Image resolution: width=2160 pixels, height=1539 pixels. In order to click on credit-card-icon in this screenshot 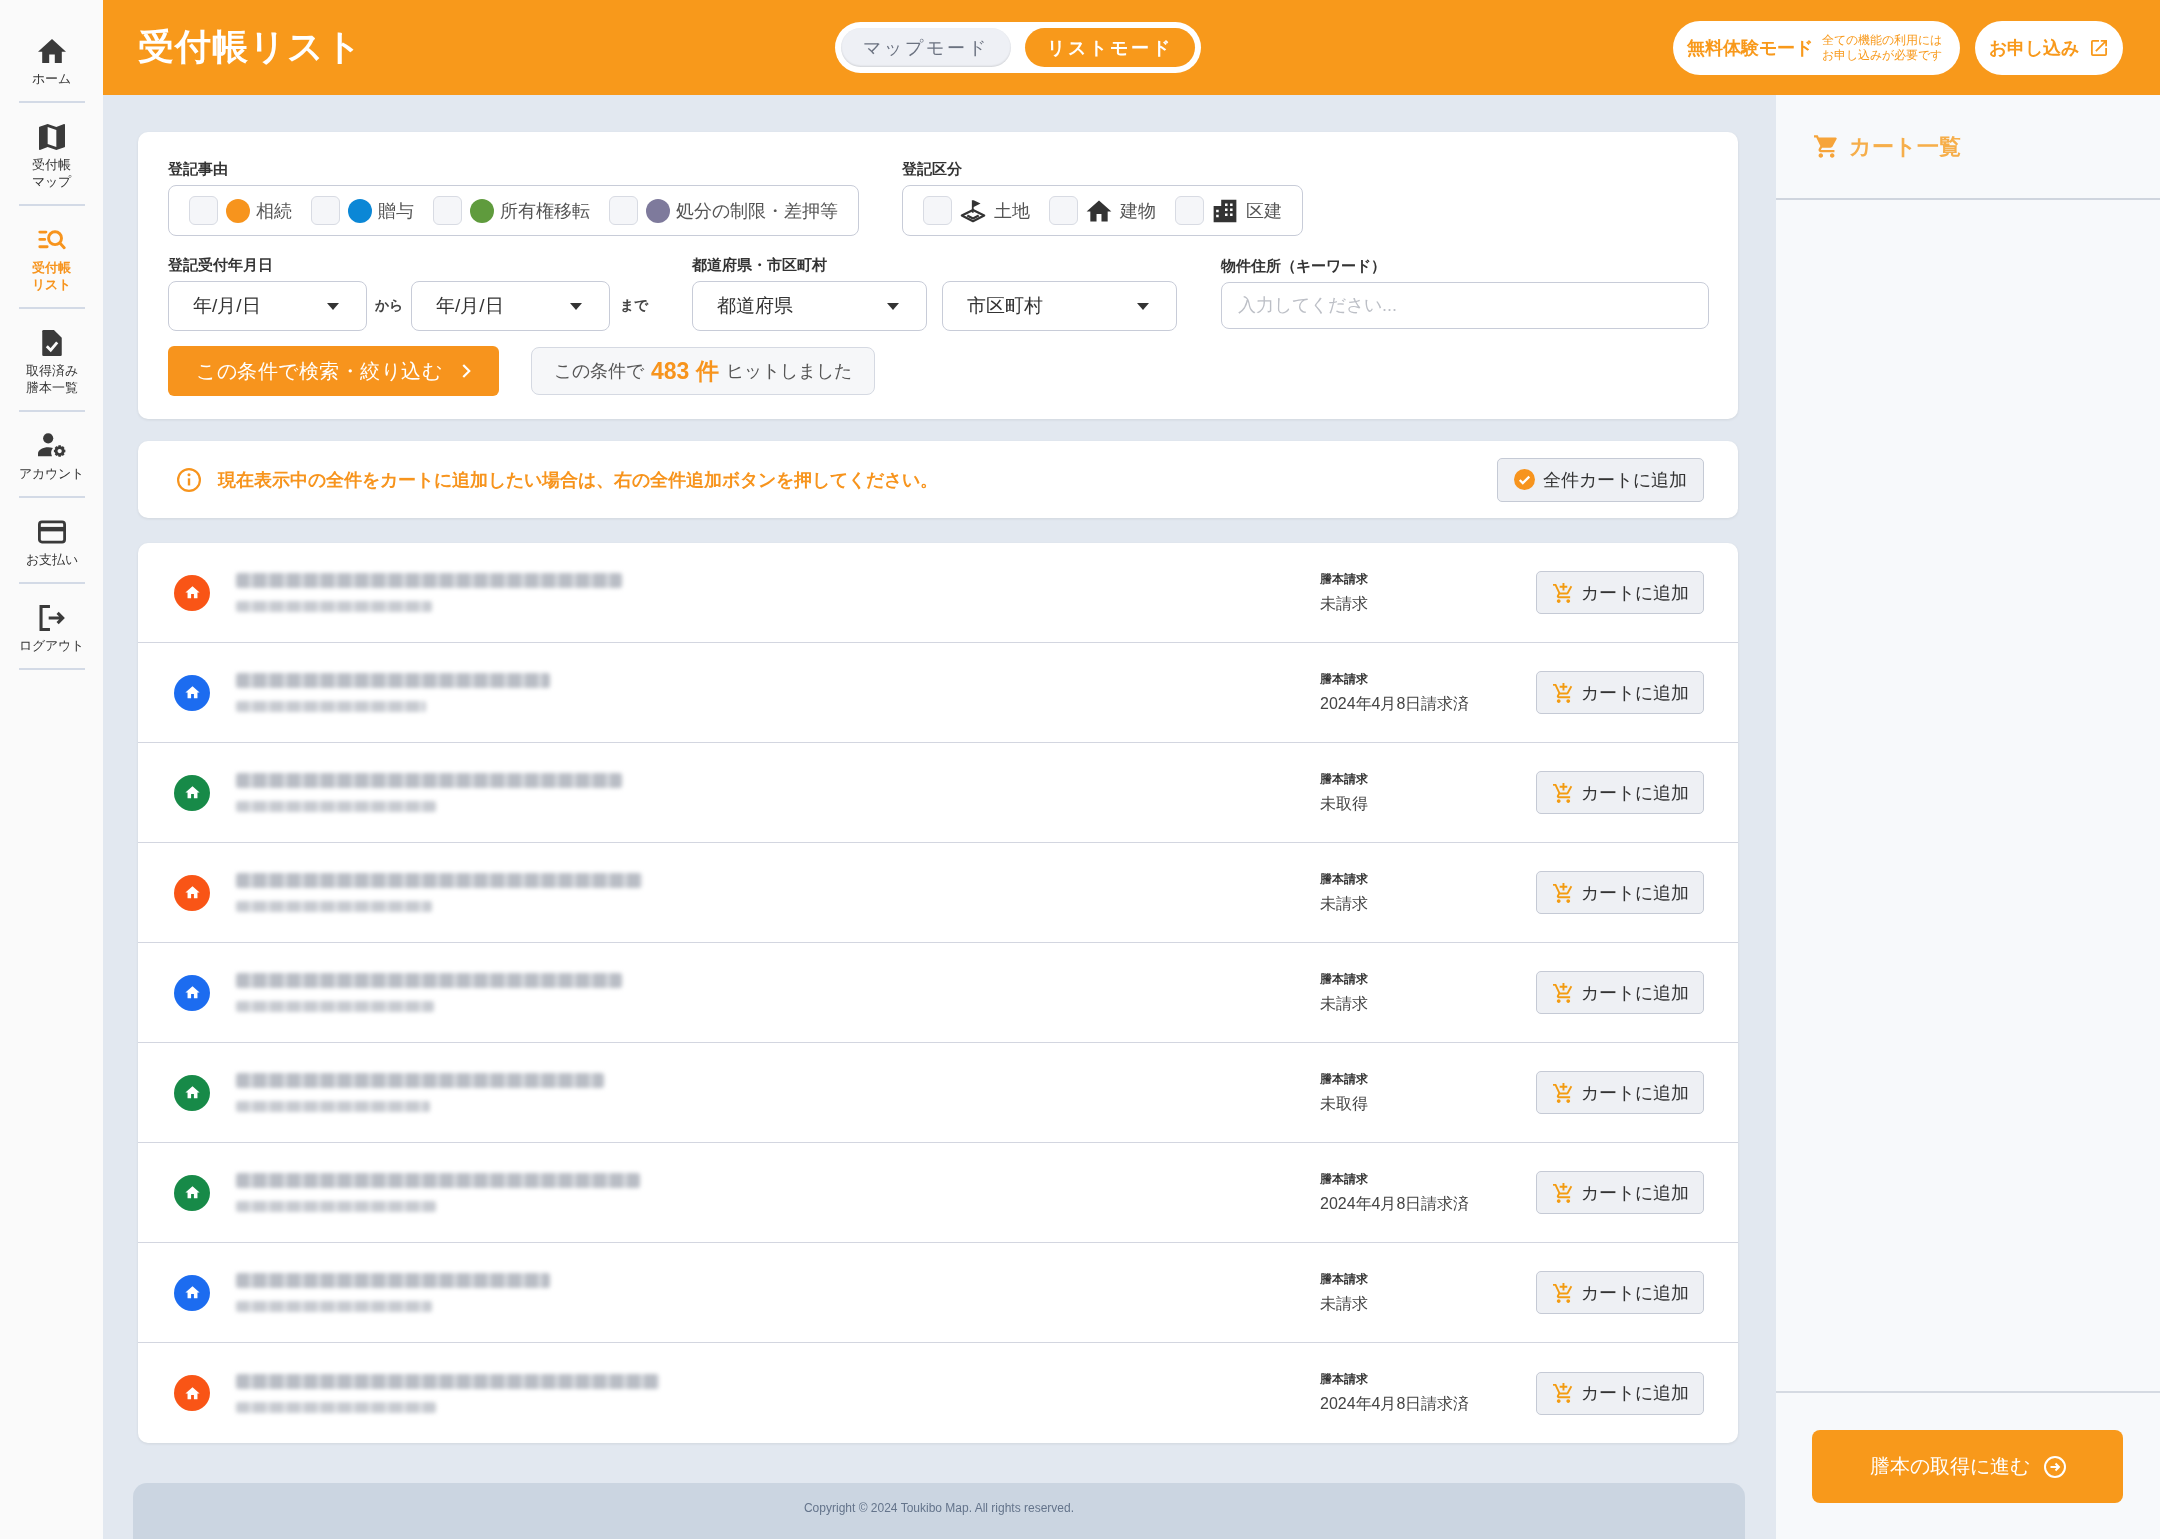, I will do `click(51, 532)`.